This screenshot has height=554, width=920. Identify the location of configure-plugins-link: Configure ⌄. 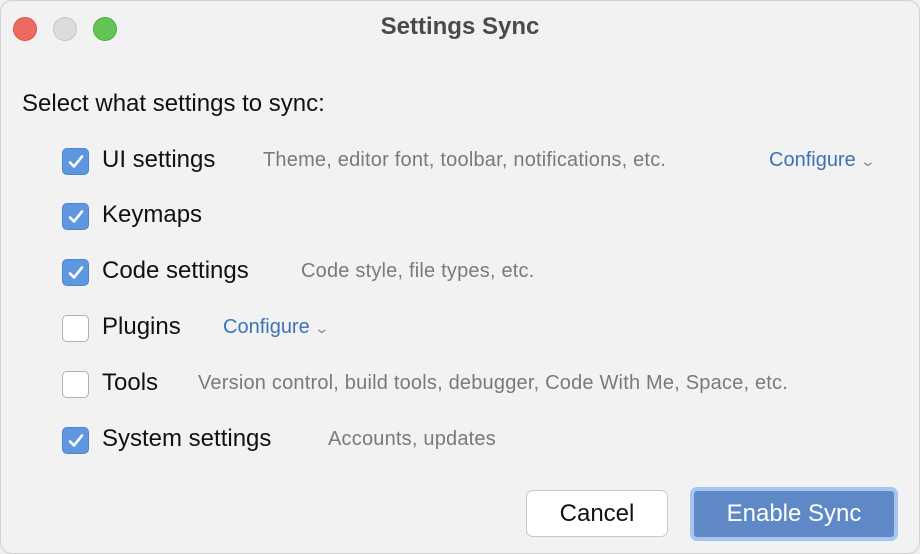
(276, 327).